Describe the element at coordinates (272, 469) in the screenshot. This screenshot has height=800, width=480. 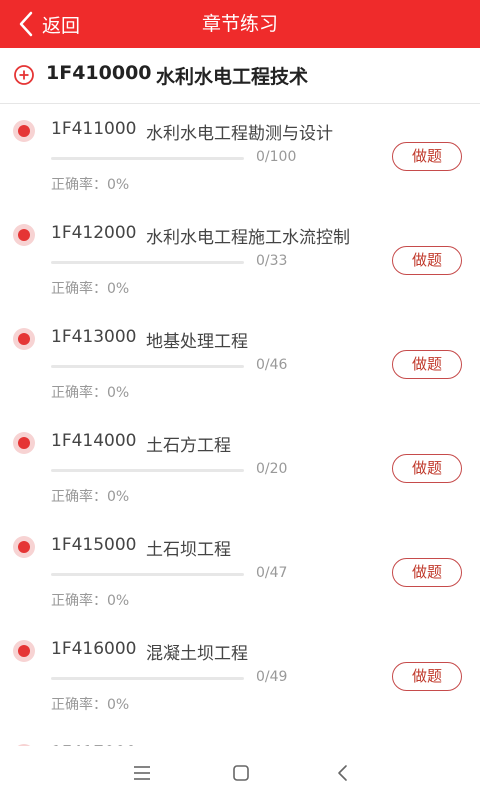
I see `progress-count: 0/20` at that location.